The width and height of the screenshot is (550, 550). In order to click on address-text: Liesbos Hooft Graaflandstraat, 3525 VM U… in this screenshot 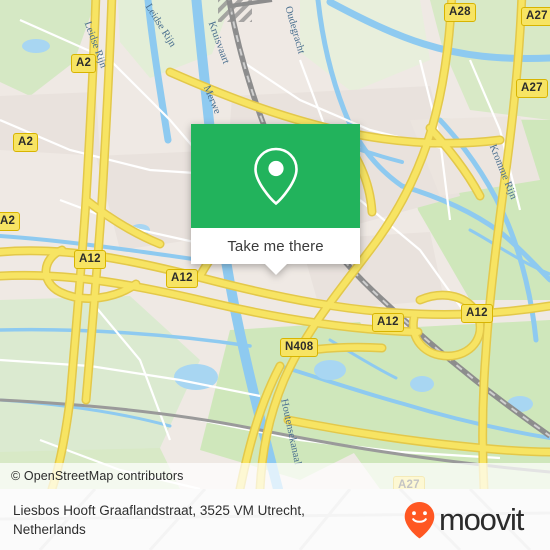, I will do `click(208, 520)`.